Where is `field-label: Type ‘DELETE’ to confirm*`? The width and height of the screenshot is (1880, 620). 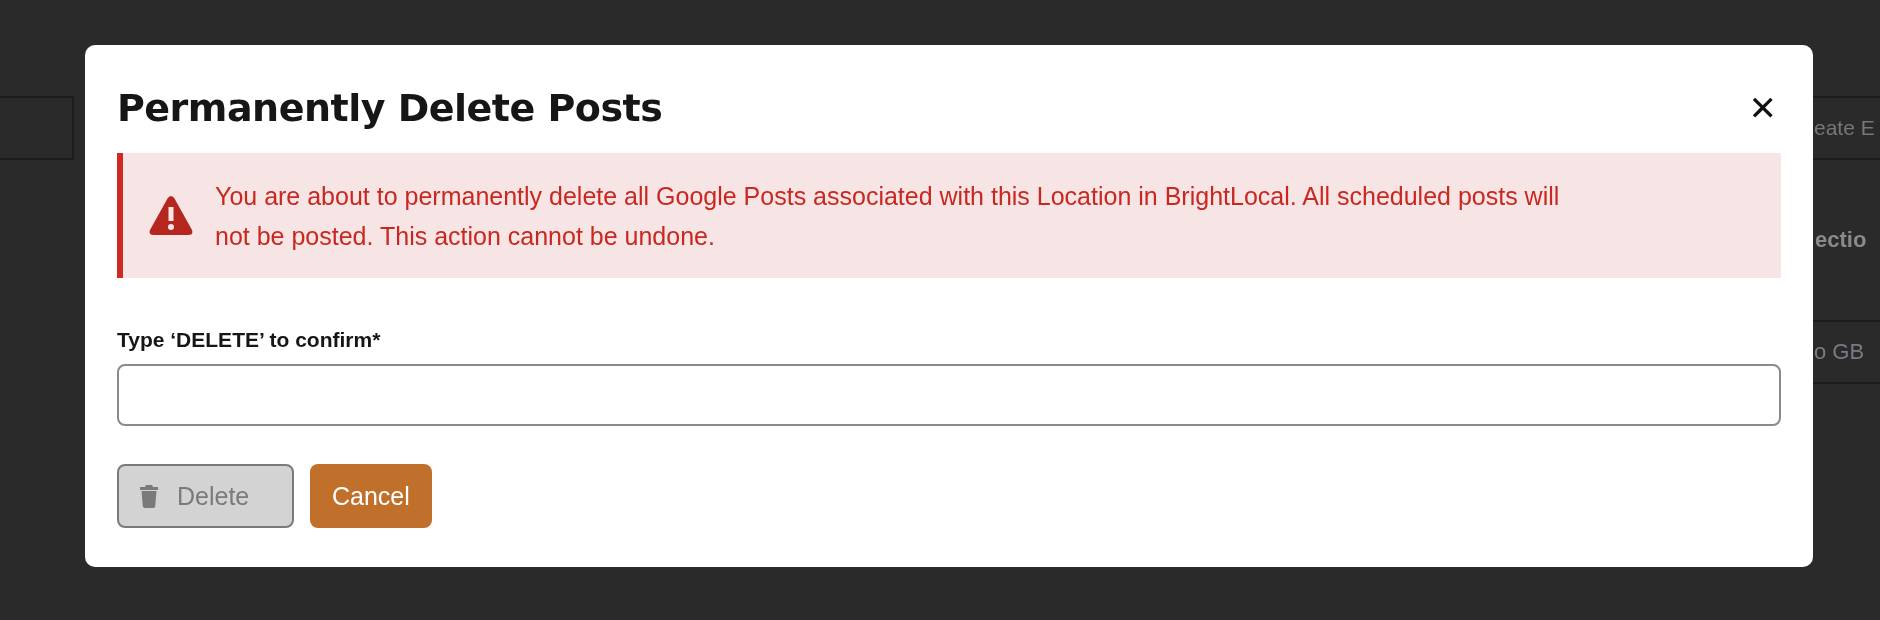 field-label: Type ‘DELETE’ to confirm* is located at coordinates (249, 340).